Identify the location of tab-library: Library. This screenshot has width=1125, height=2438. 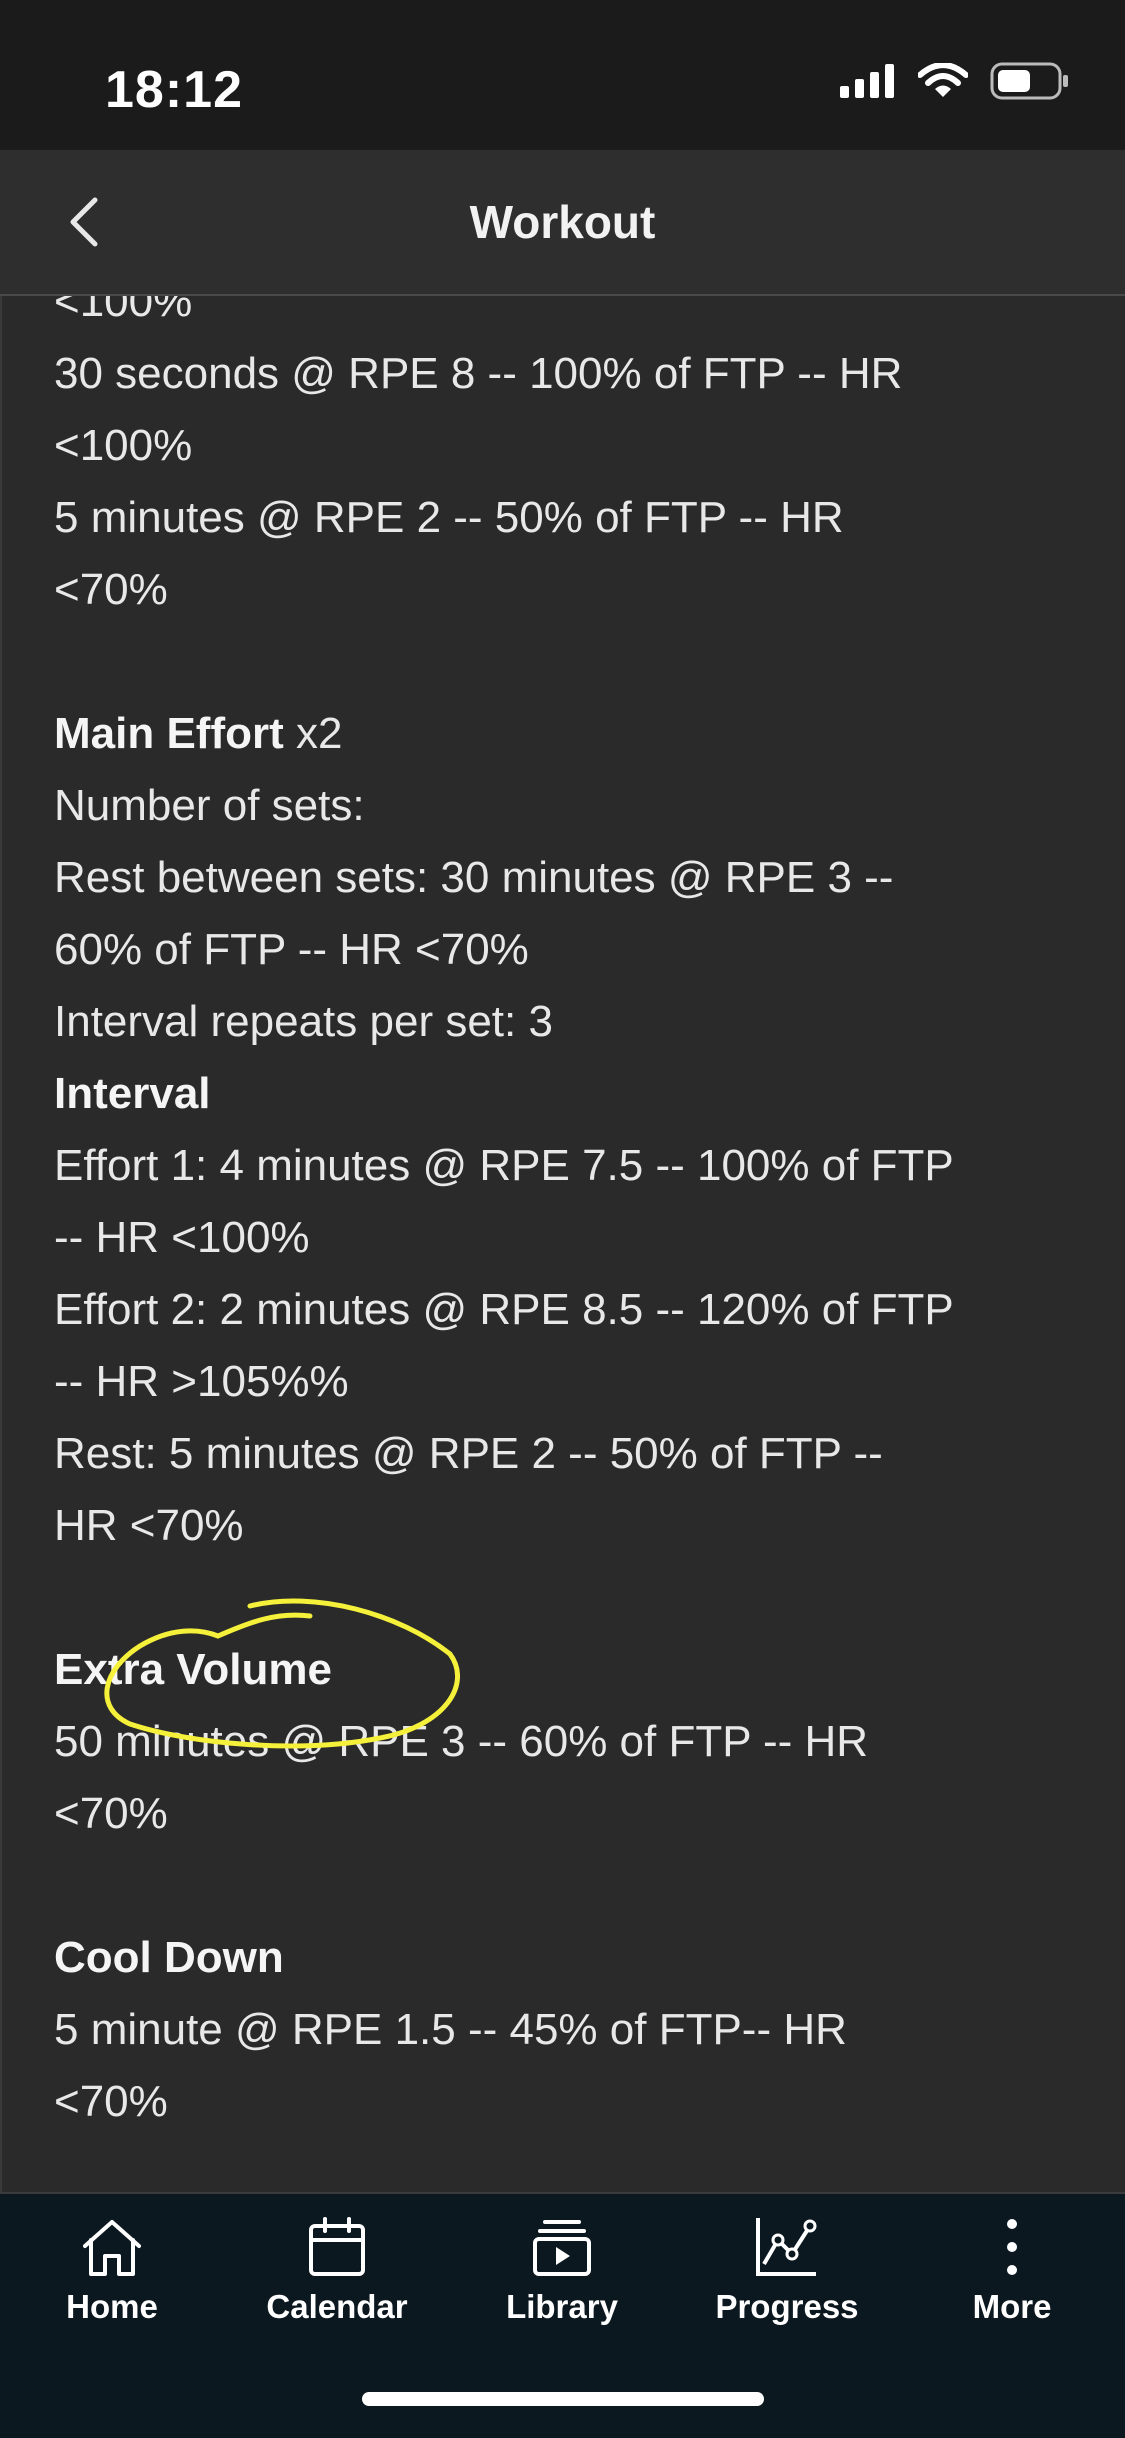
(562, 2271).